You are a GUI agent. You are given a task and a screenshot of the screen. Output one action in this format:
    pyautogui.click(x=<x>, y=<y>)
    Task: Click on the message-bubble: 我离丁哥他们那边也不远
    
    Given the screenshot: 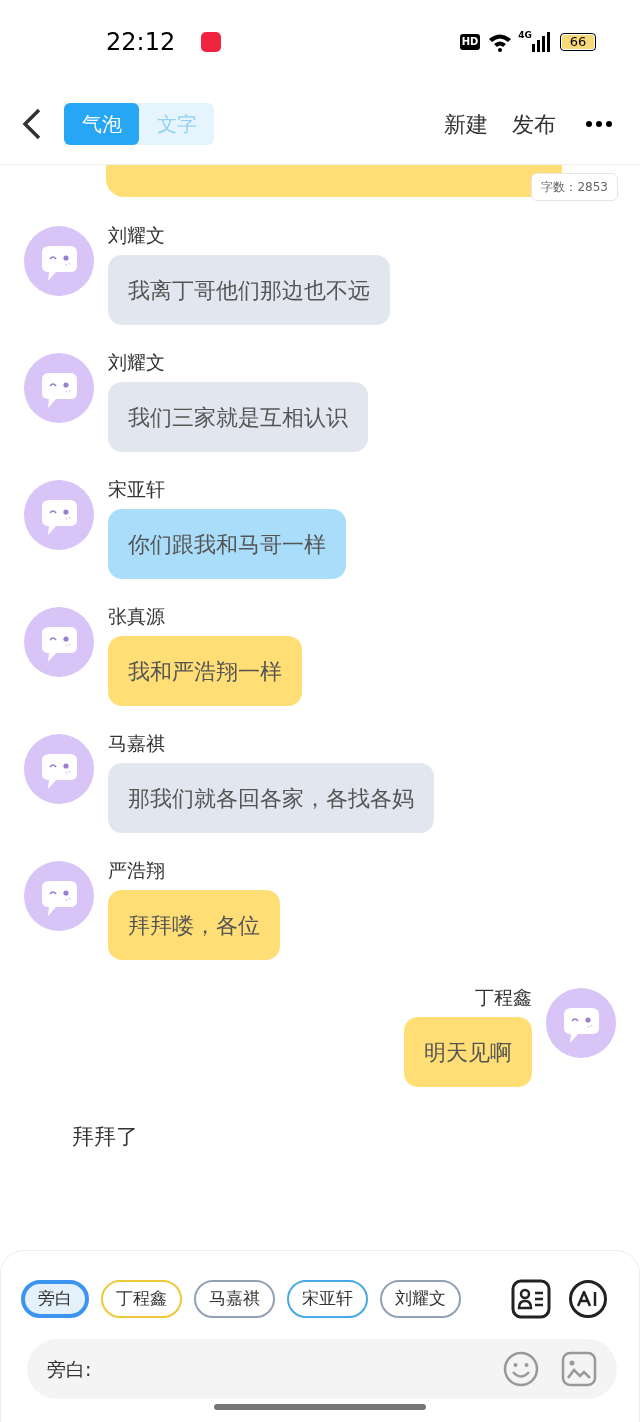 What is the action you would take?
    pyautogui.click(x=249, y=290)
    